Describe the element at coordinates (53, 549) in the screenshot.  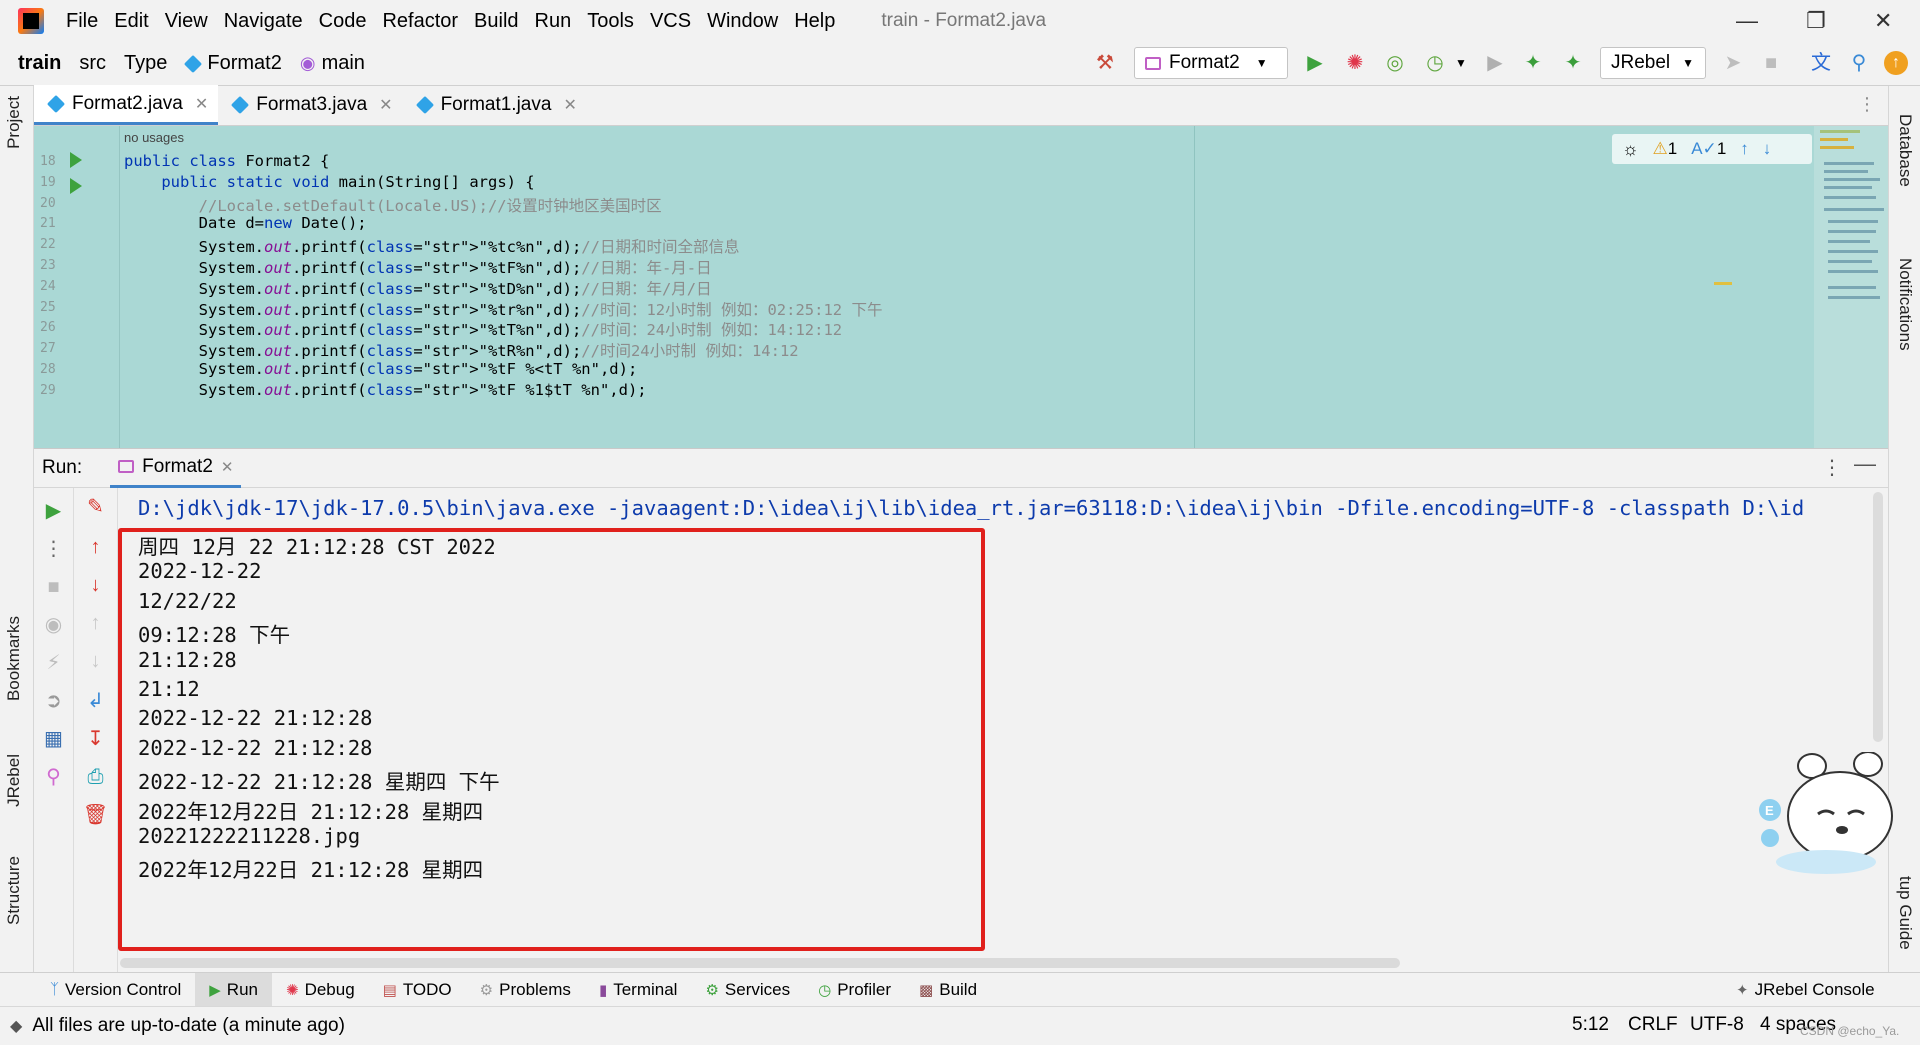
I see `more-actions-icon: ⋮` at that location.